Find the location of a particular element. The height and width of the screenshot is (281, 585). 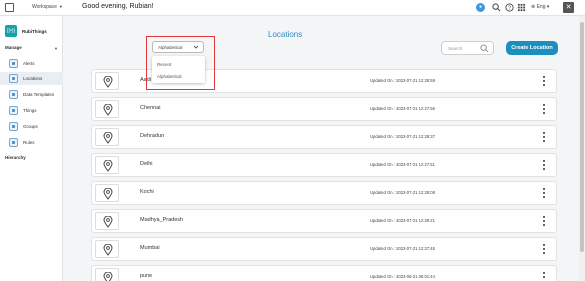

sidebar-item-locations: Locations is located at coordinates (31, 78).